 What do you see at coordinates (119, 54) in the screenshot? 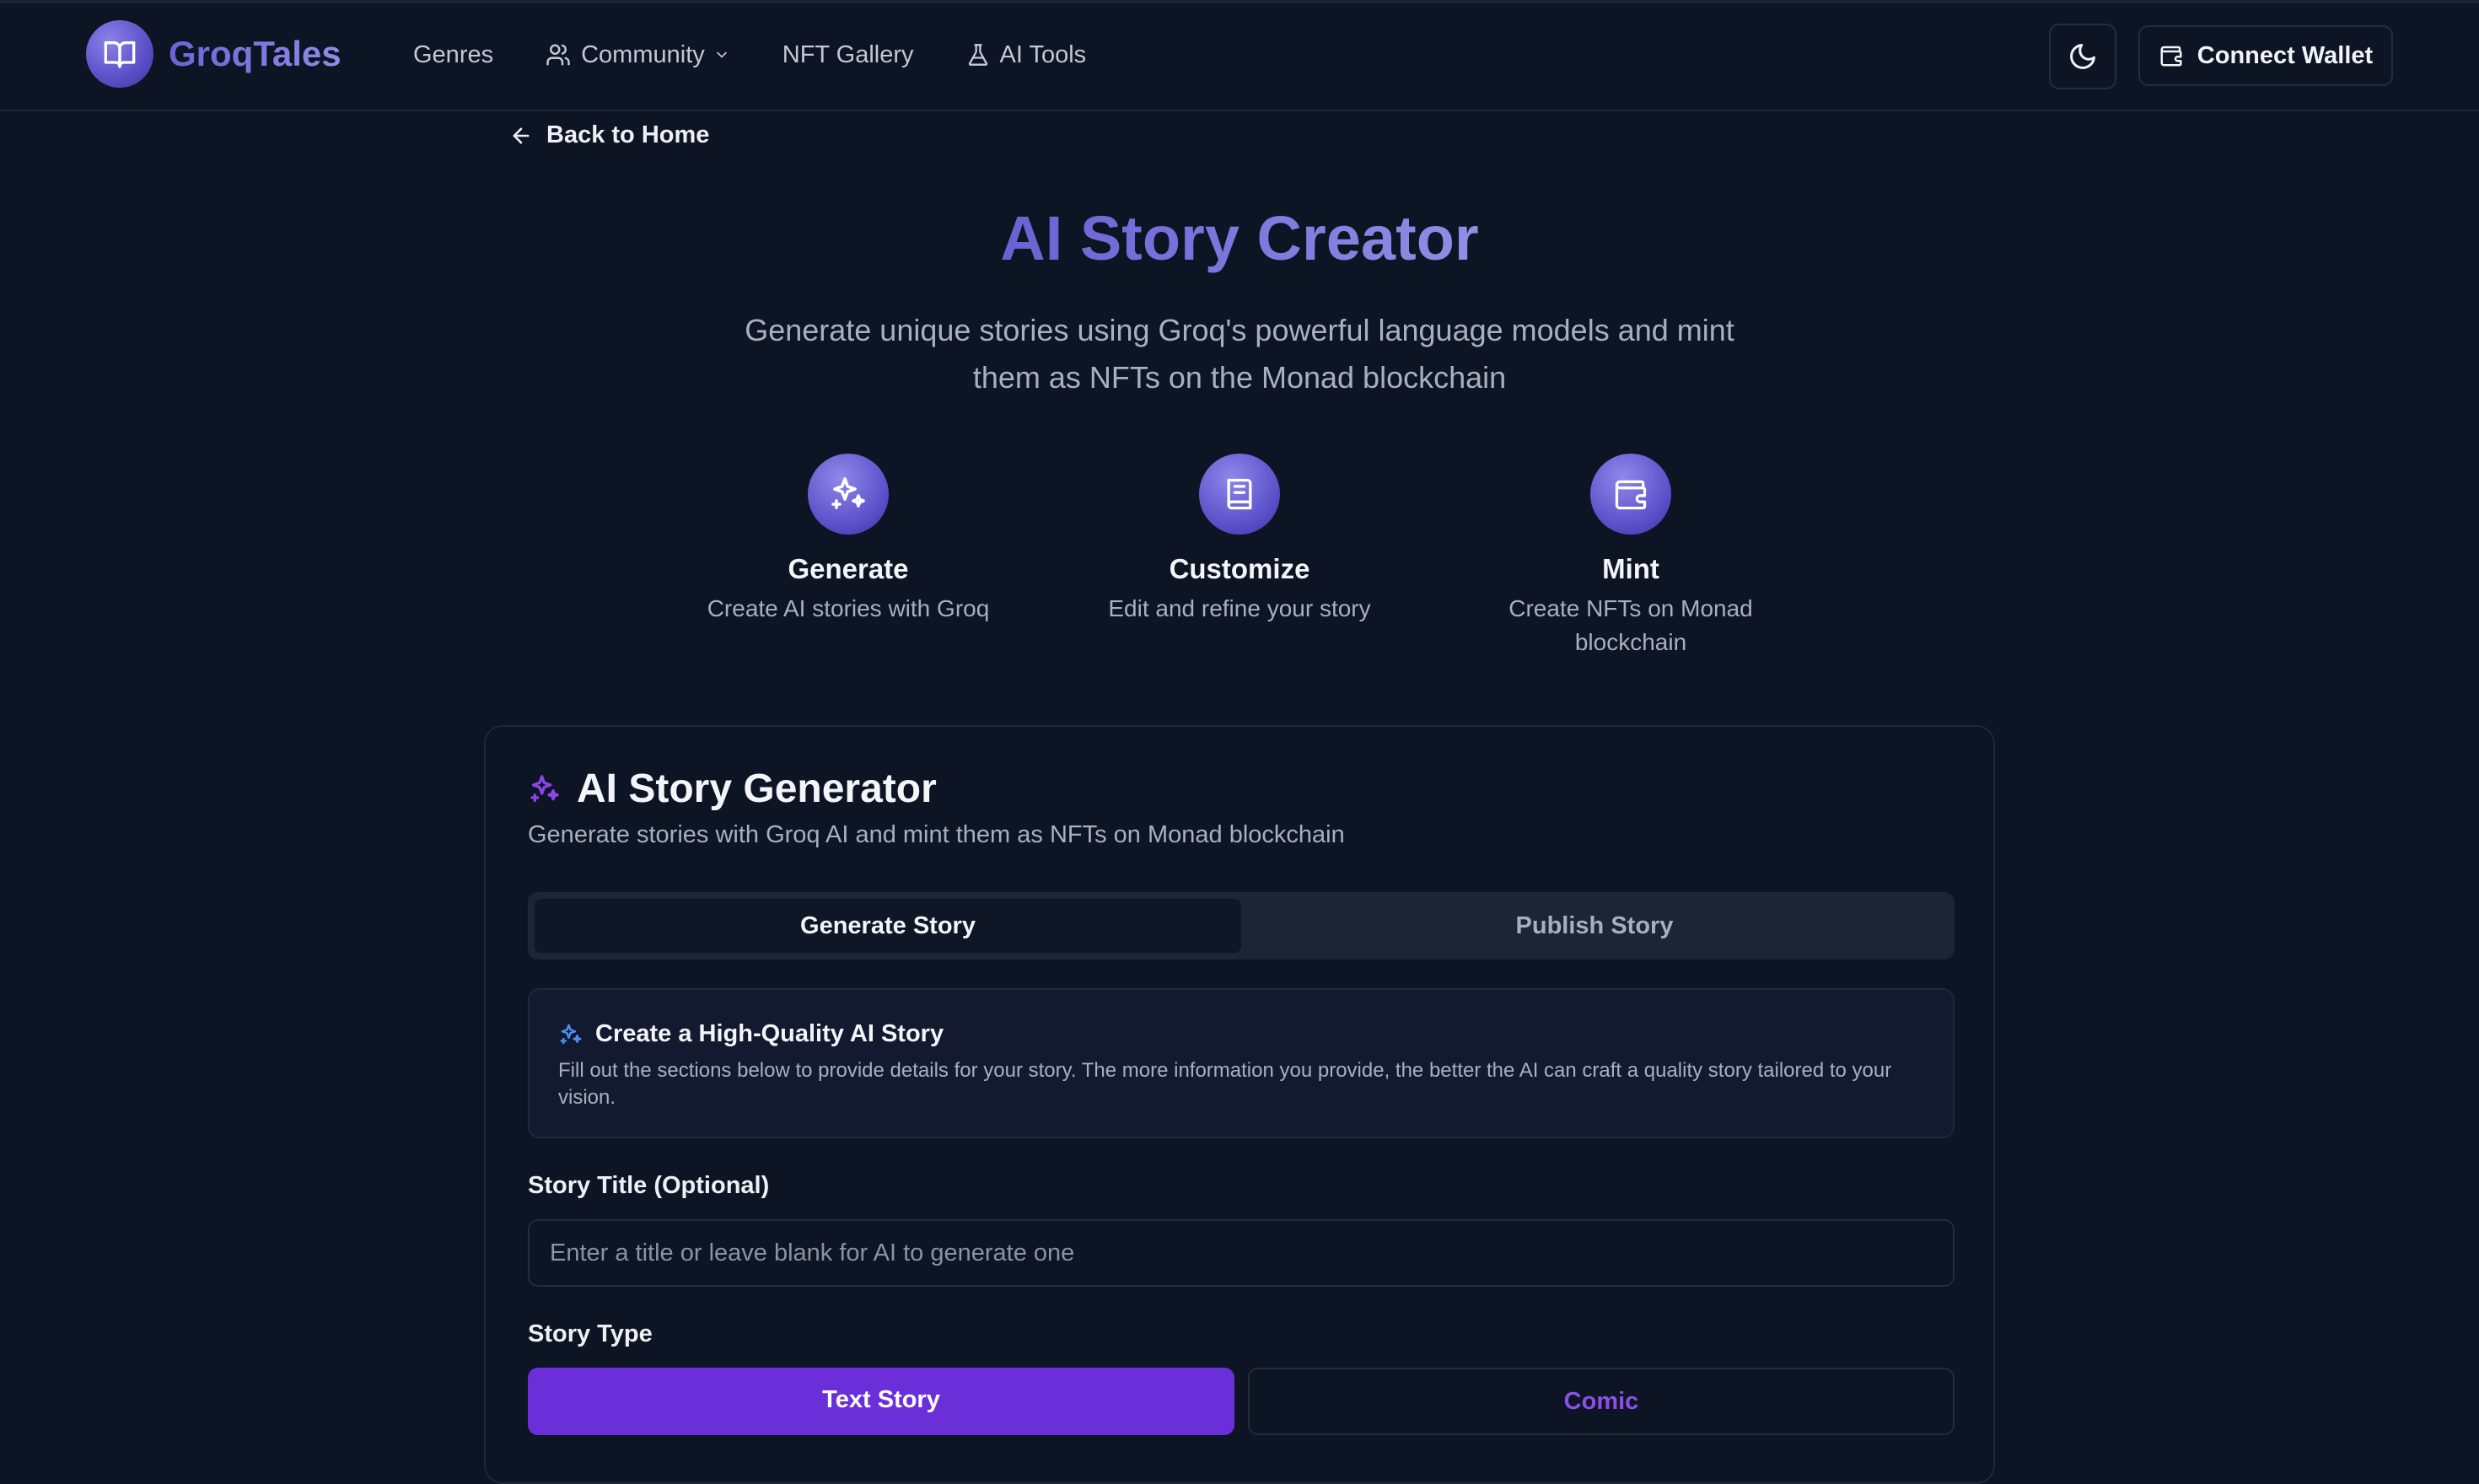
I see `book-open-icon` at bounding box center [119, 54].